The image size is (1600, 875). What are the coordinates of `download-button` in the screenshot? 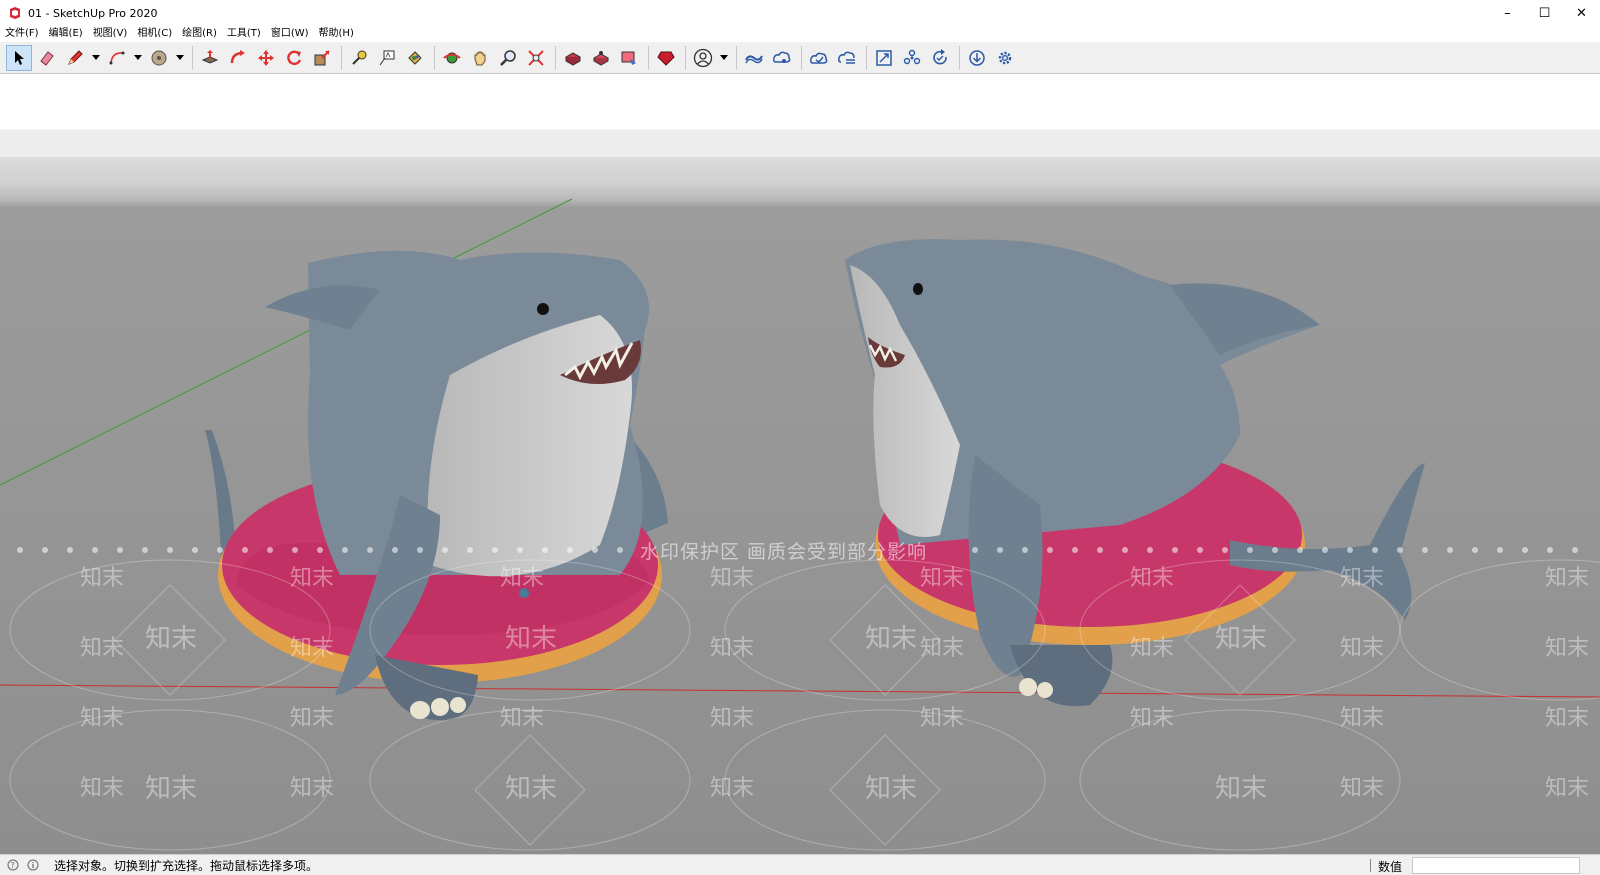 It's located at (977, 58).